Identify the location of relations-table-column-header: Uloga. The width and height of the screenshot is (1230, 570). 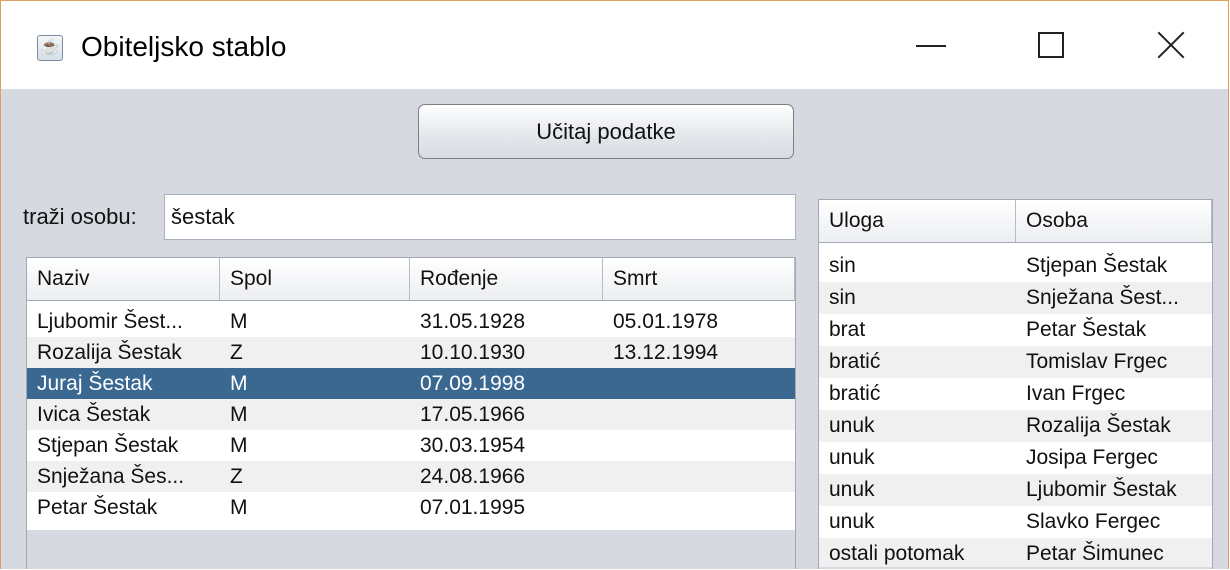
(917, 221).